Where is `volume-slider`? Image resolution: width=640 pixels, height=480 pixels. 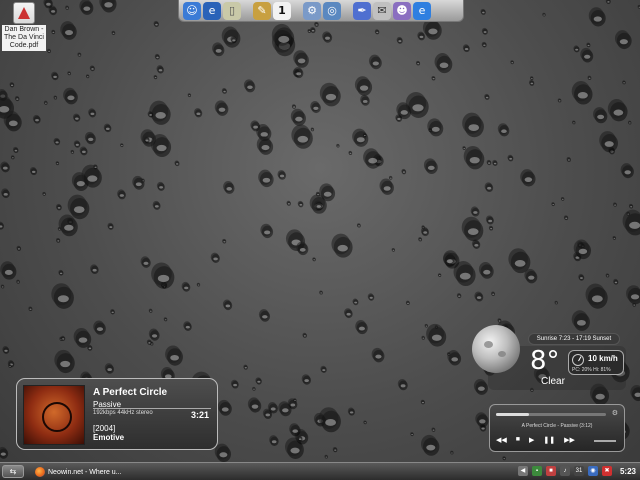 volume-slider is located at coordinates (605, 441).